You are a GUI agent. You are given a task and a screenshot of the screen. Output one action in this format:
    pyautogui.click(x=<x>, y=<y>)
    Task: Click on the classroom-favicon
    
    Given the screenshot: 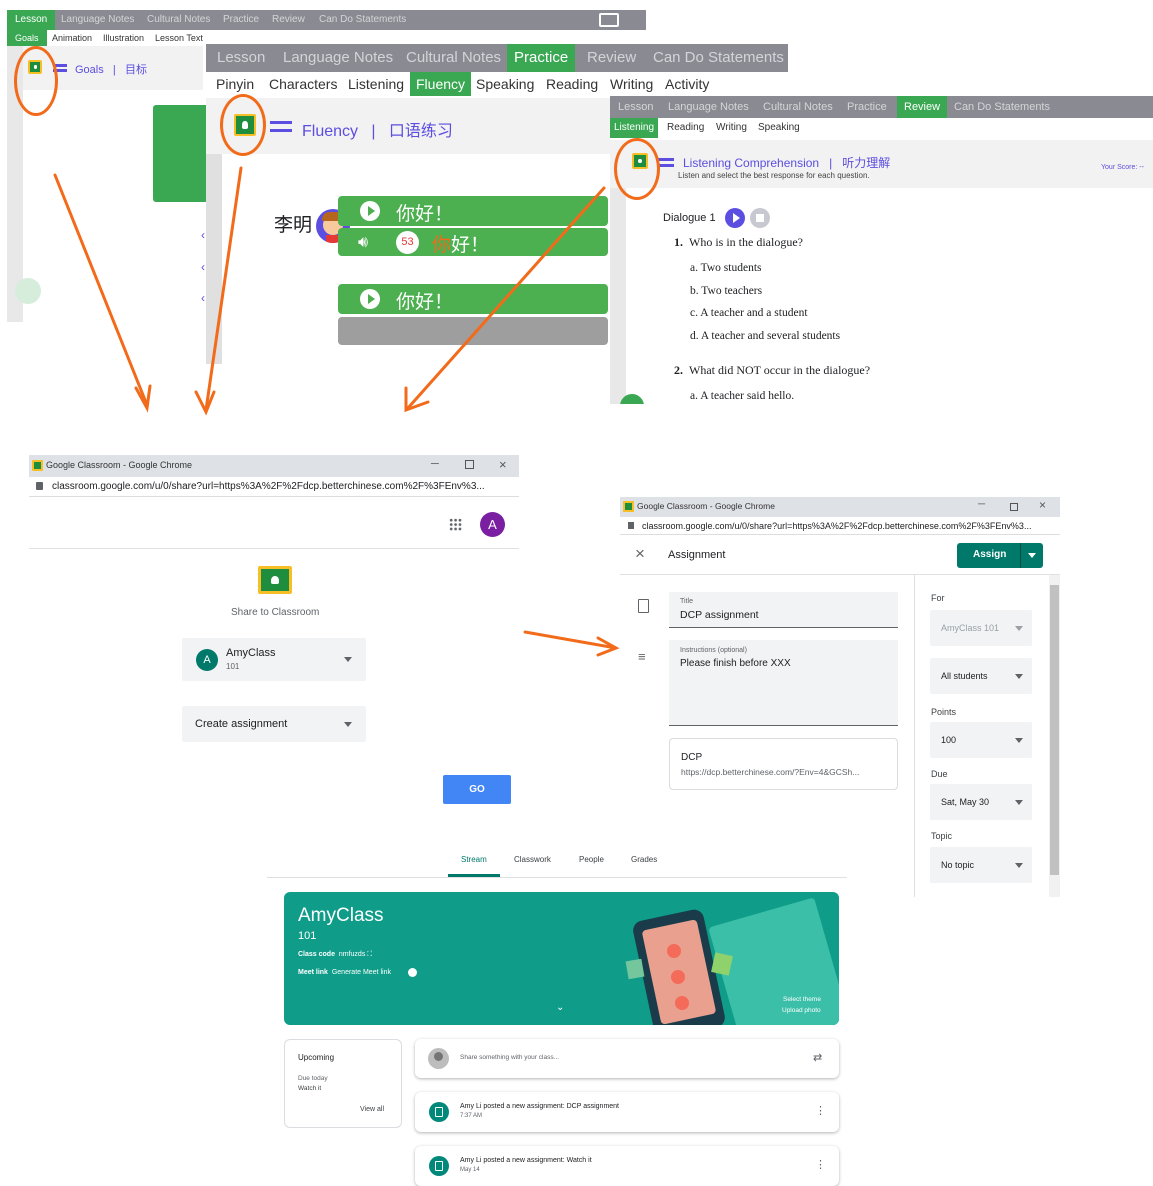 What is the action you would take?
    pyautogui.click(x=37, y=465)
    